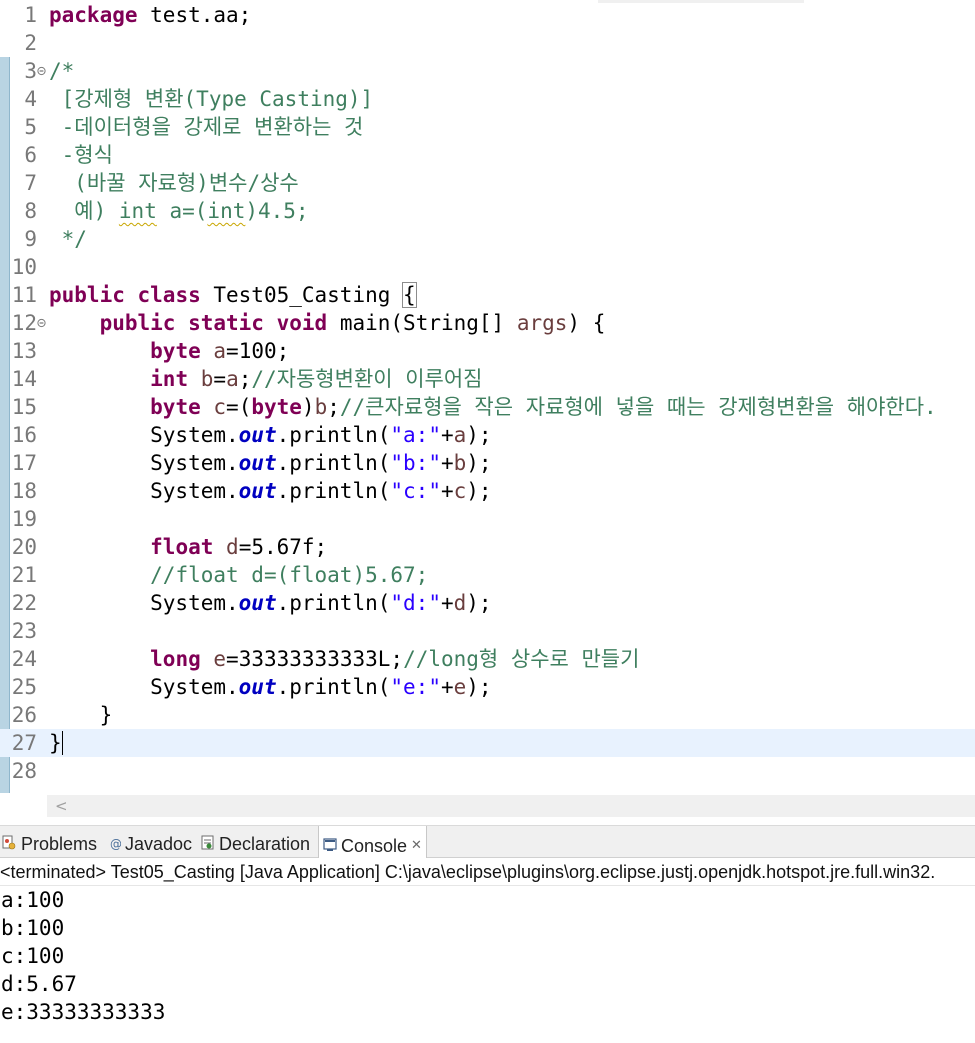  I want to click on tab-declaration: Declaration, so click(255, 842).